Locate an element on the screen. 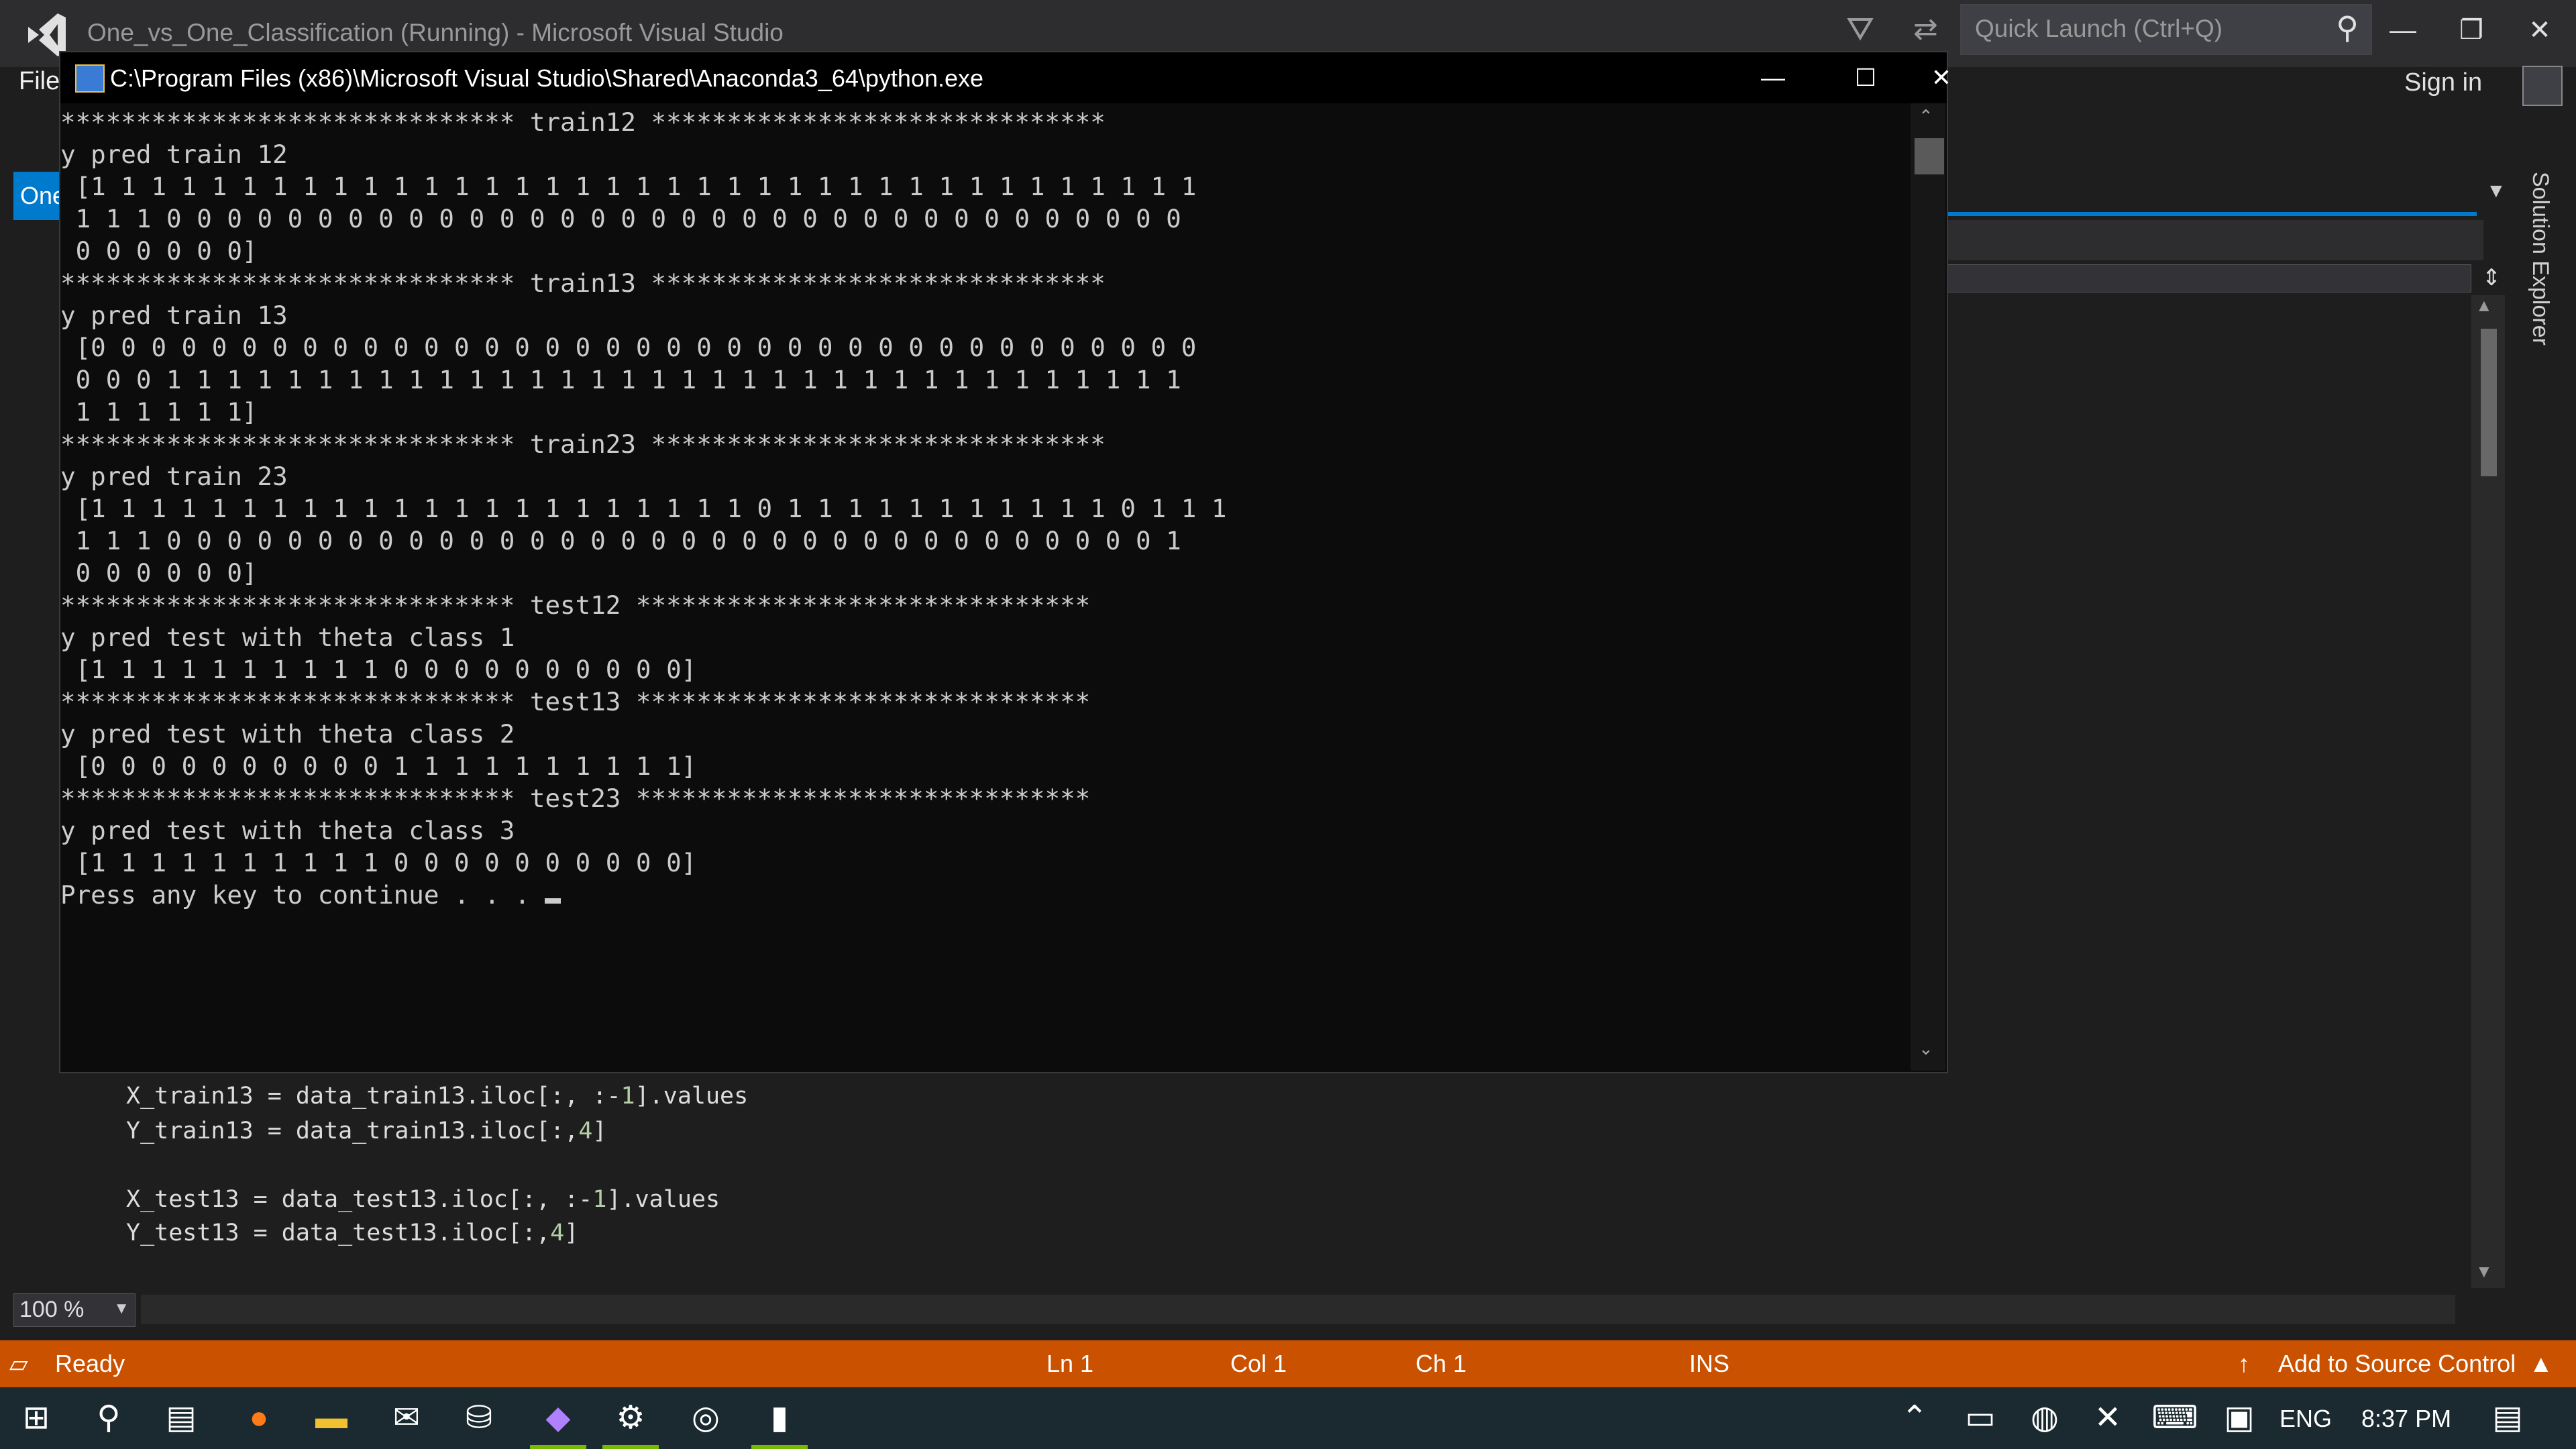  menu-file: File is located at coordinates (39, 81).